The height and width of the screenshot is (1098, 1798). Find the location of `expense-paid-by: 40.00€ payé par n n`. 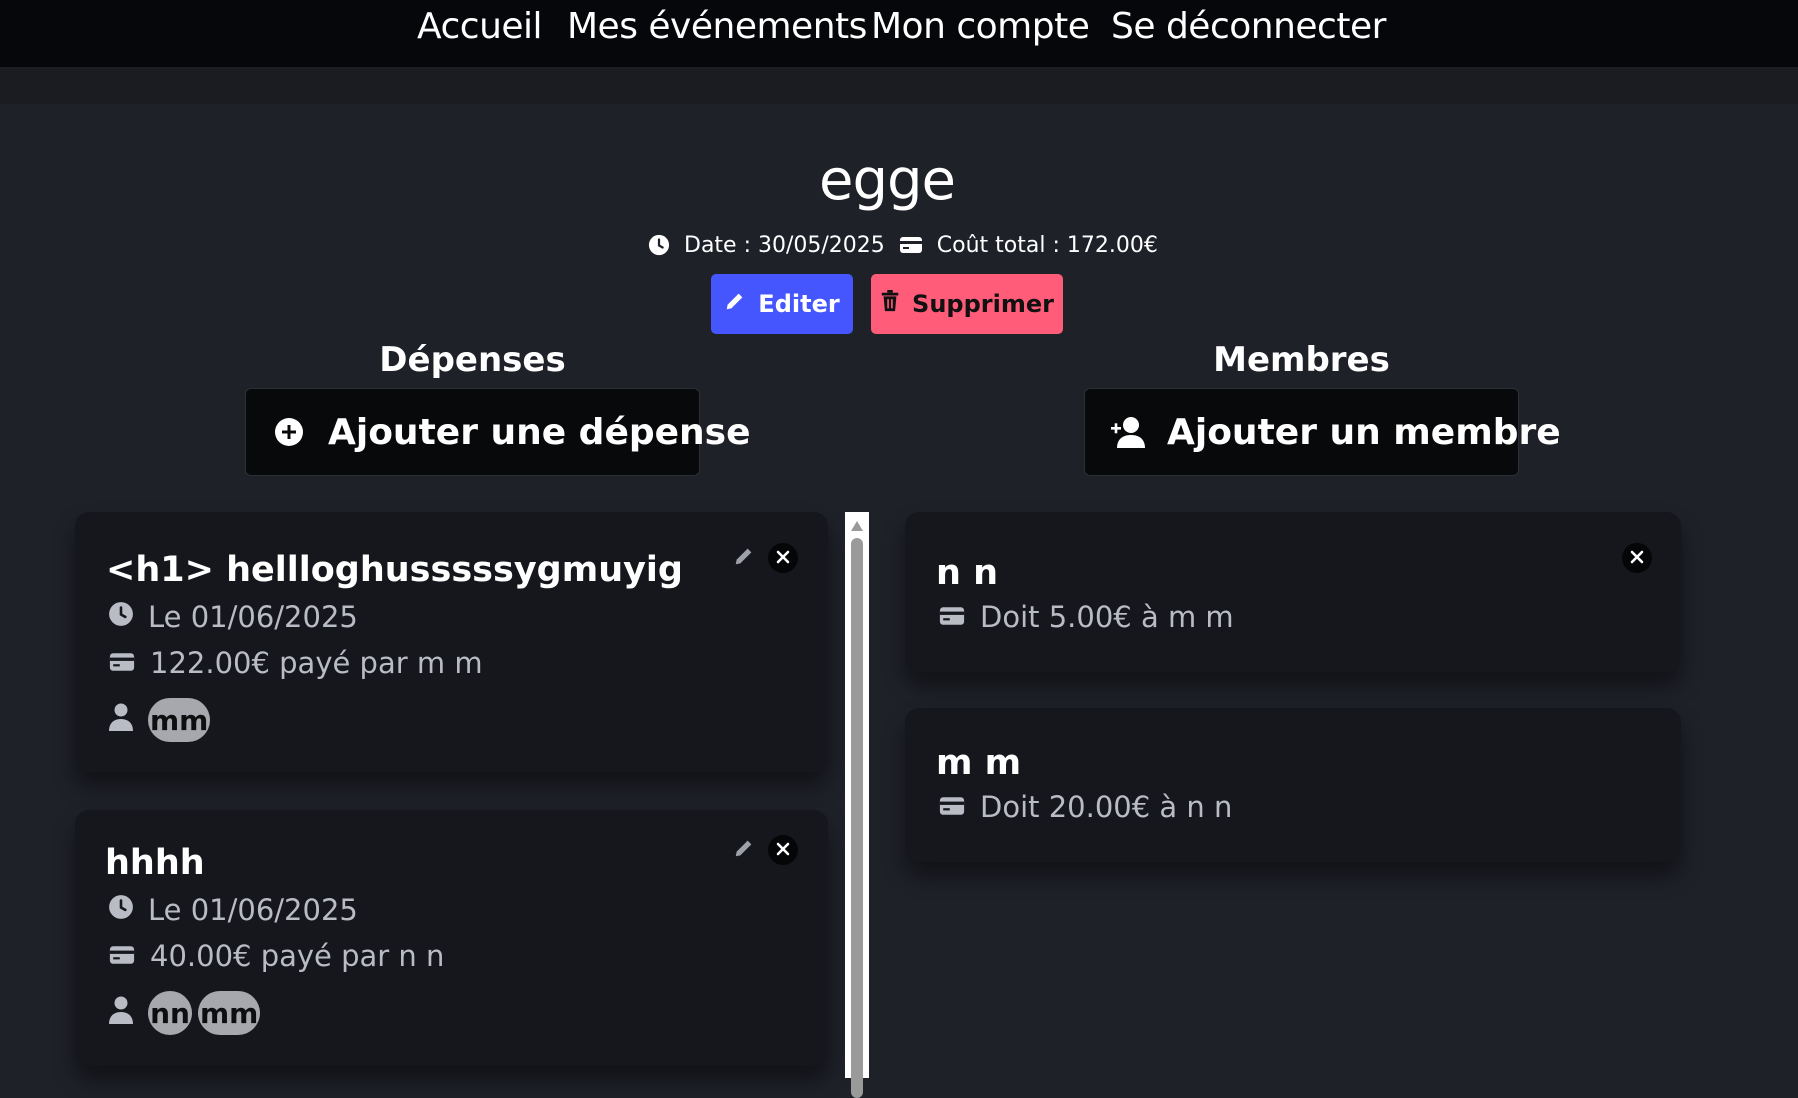

expense-paid-by: 40.00€ payé par n n is located at coordinates (297, 956).